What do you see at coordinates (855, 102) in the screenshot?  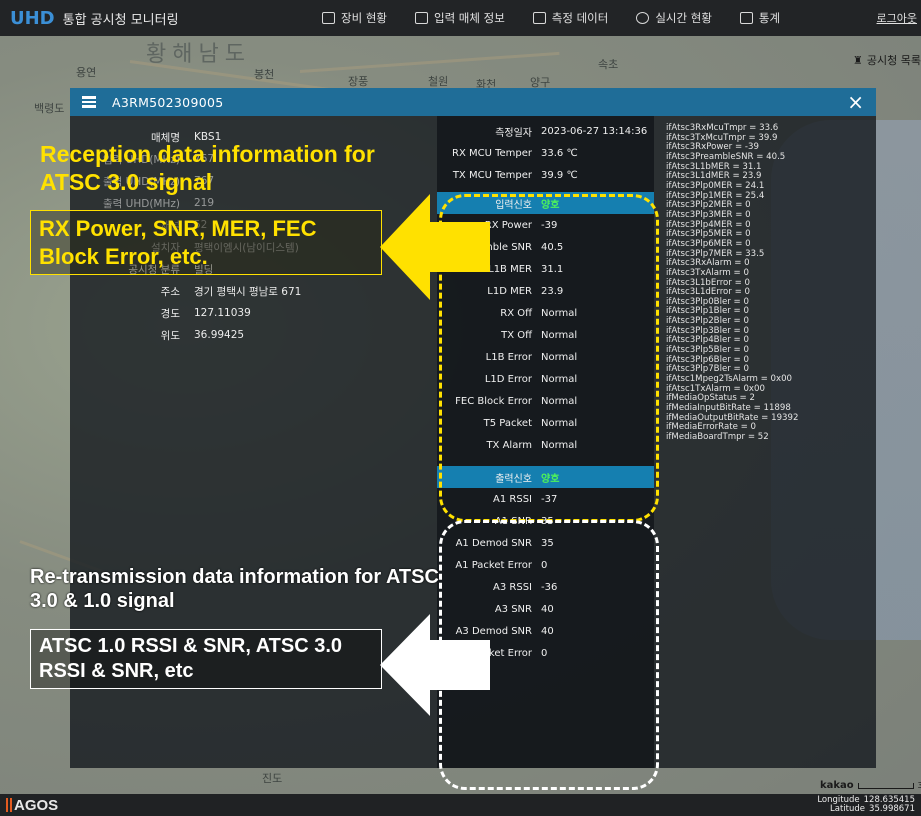 I see `close-button: ×` at bounding box center [855, 102].